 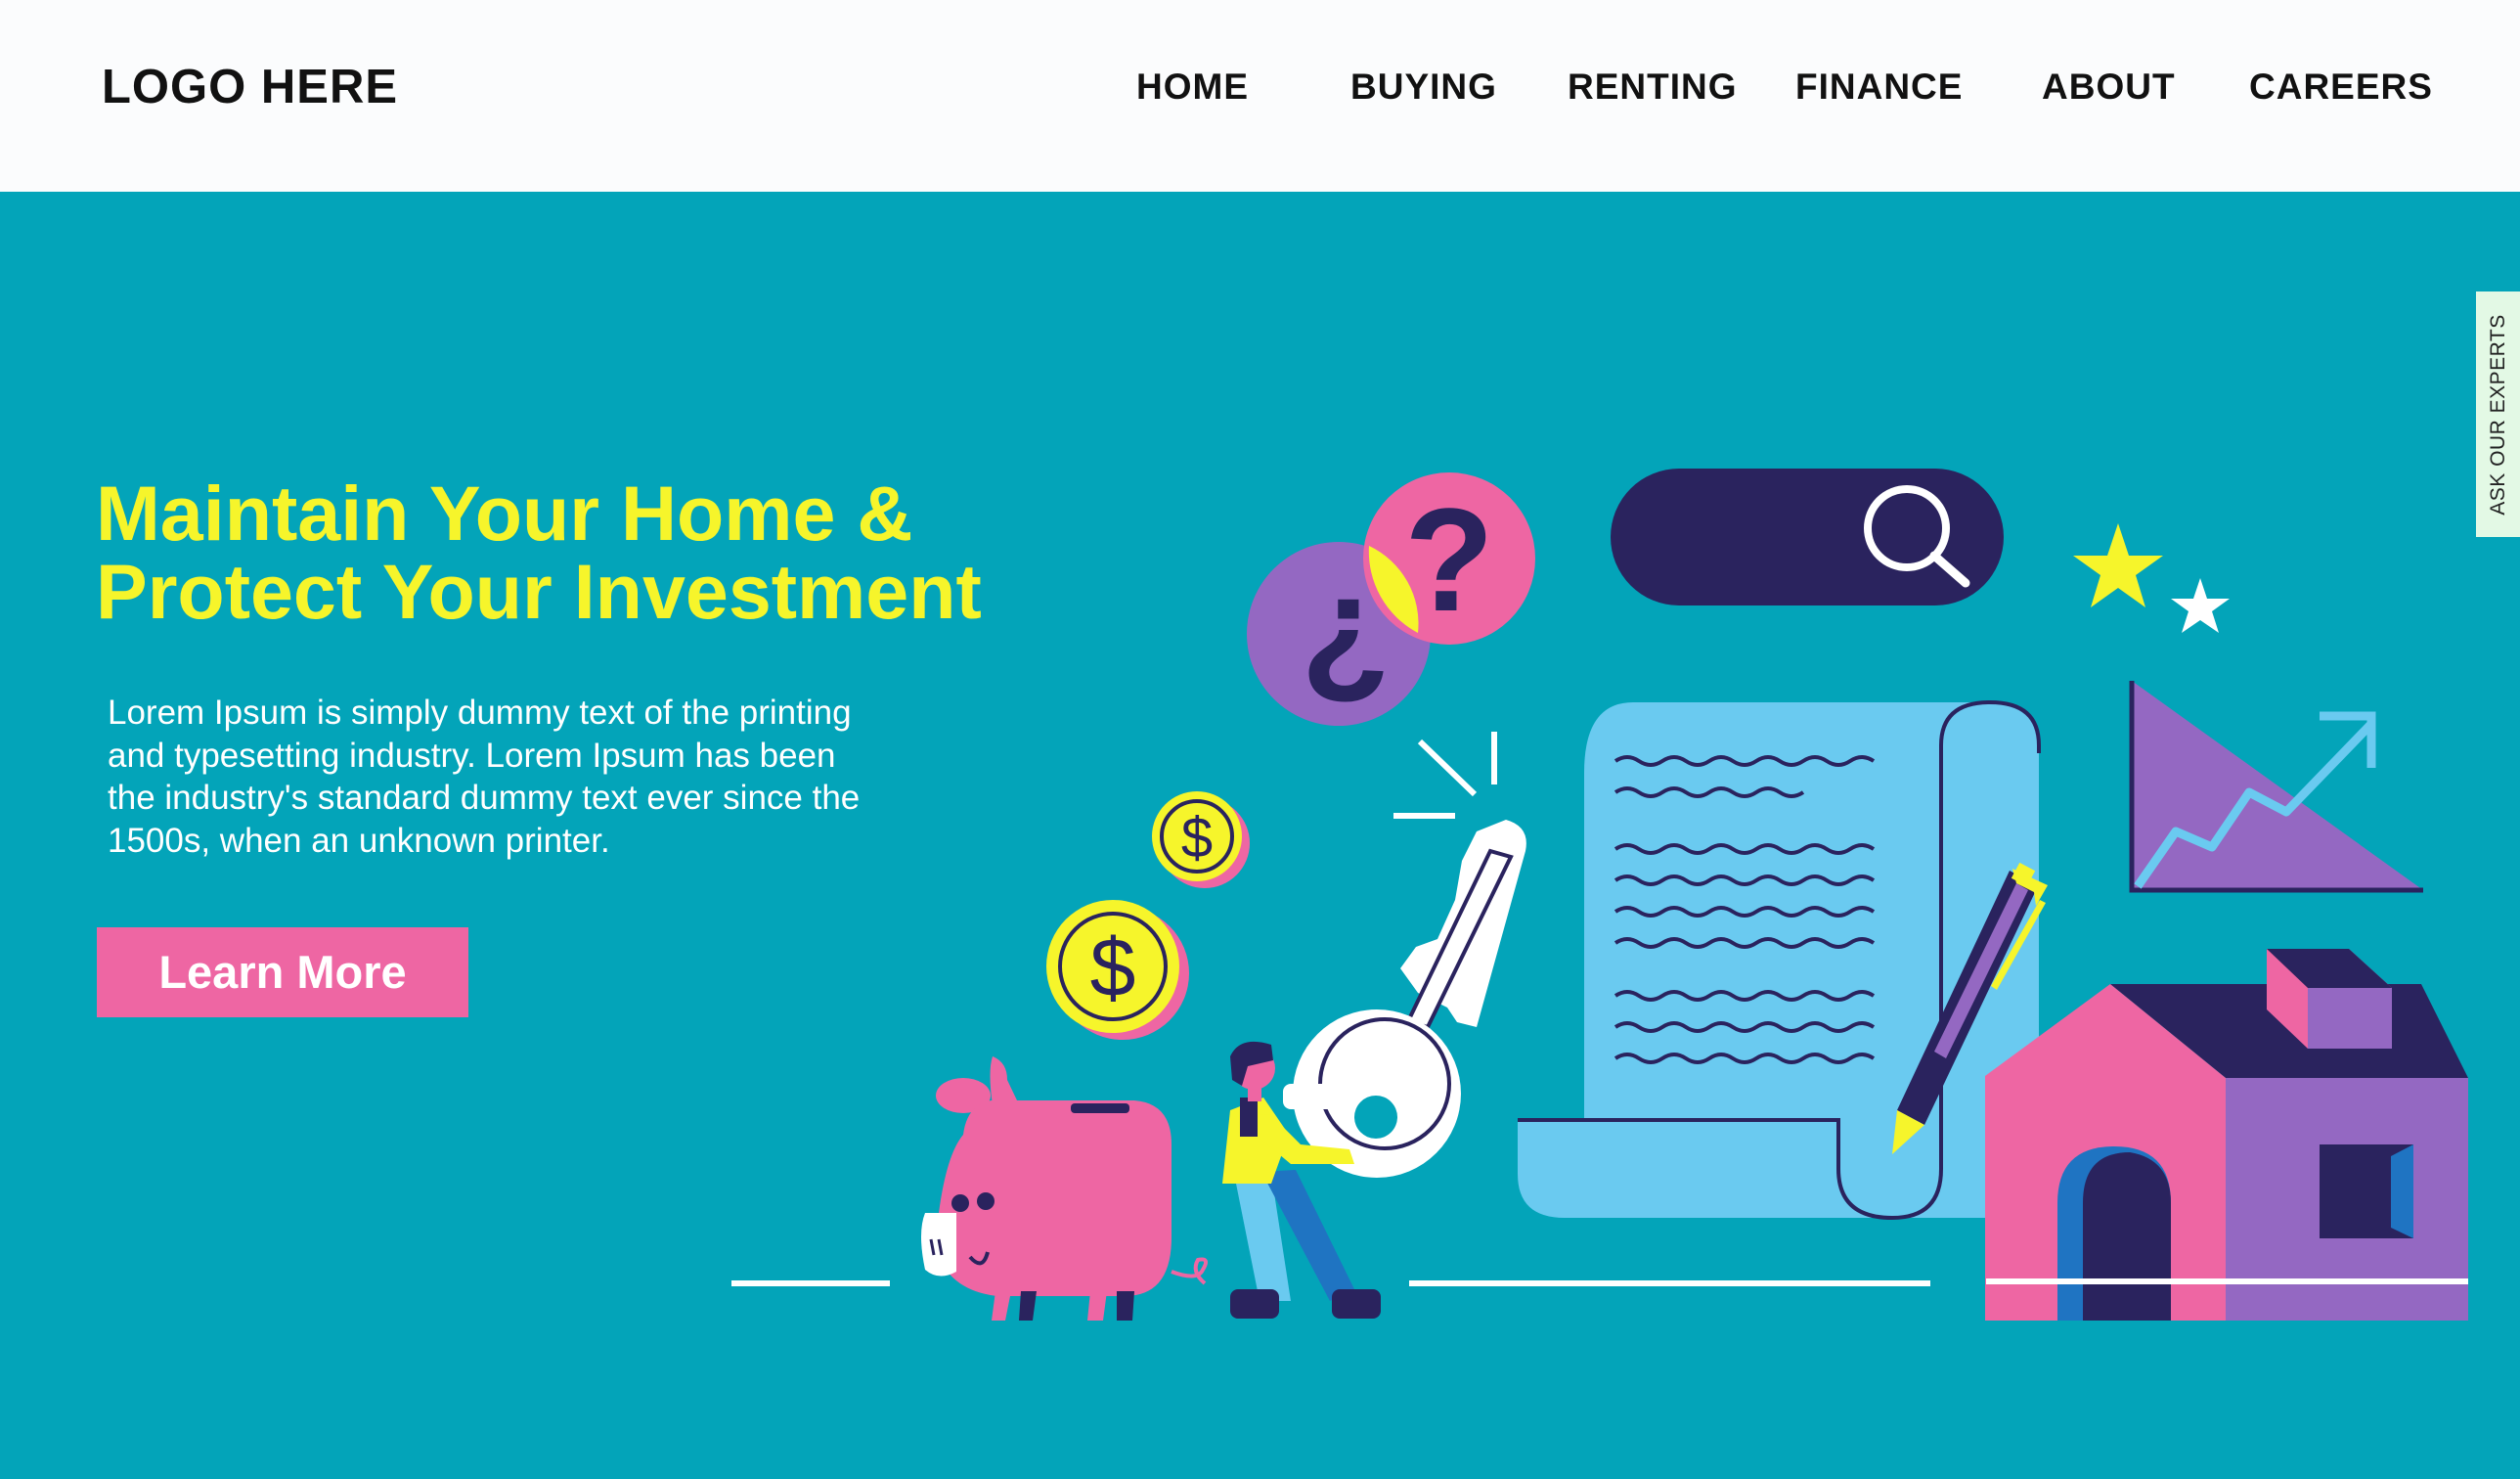 What do you see at coordinates (2151, 578) in the screenshot?
I see `stars-icon` at bounding box center [2151, 578].